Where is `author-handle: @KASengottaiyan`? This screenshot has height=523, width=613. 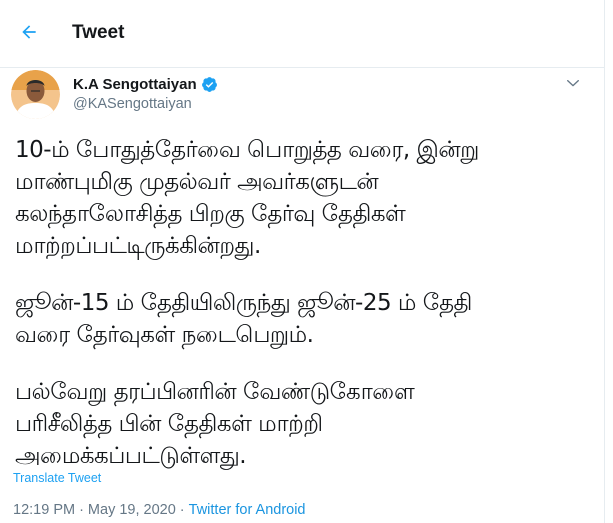
author-handle: @KASengottaiyan is located at coordinates (132, 104).